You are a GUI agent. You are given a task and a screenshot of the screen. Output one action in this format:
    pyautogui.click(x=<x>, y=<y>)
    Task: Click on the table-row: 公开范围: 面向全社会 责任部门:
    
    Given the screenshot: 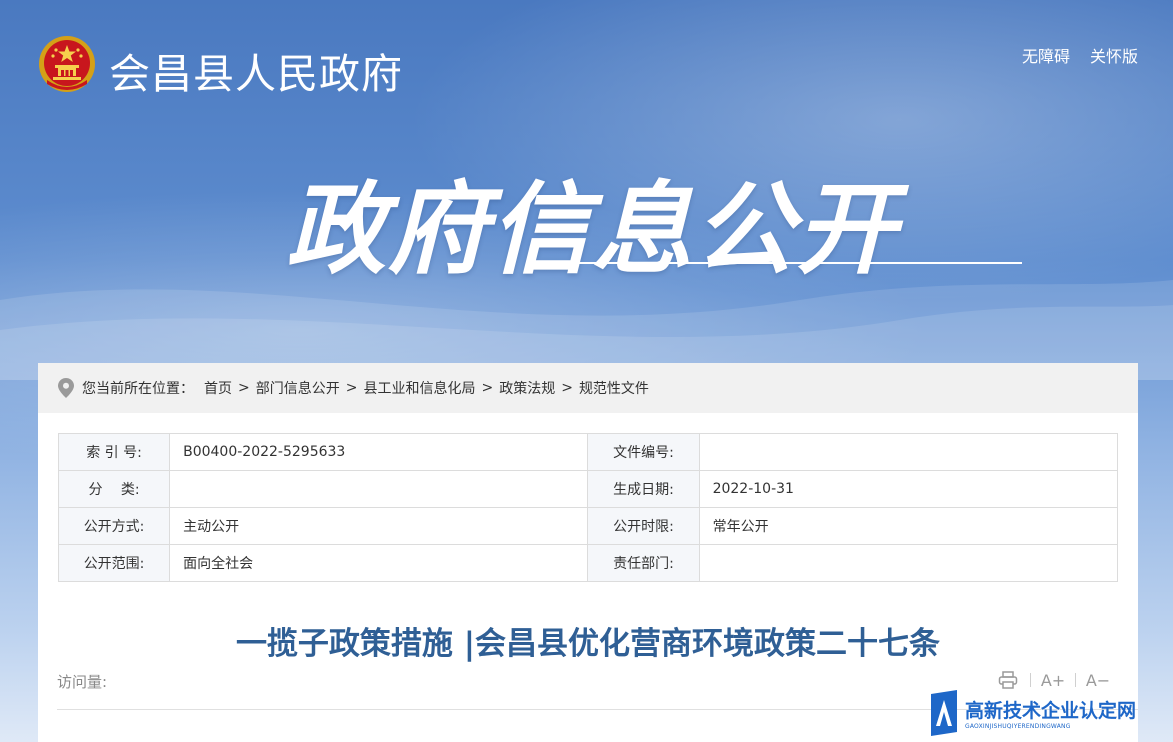 What is the action you would take?
    pyautogui.click(x=588, y=563)
    